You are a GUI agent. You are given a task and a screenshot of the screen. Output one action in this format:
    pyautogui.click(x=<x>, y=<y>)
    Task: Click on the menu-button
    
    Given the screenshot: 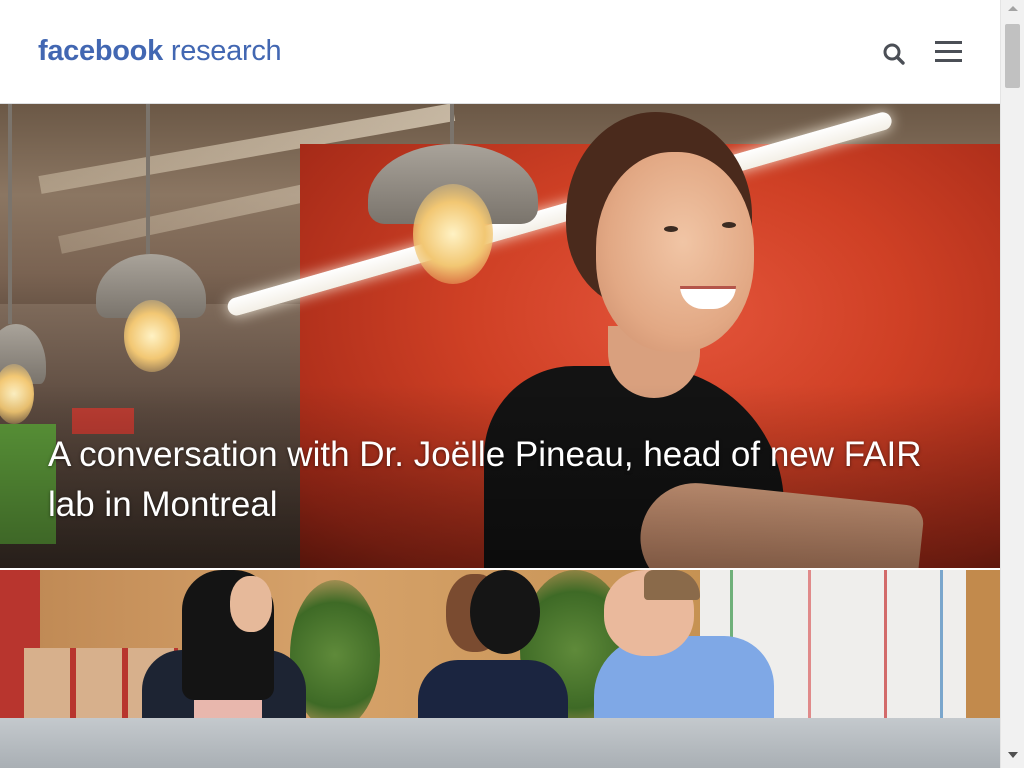 What is the action you would take?
    pyautogui.click(x=949, y=52)
    